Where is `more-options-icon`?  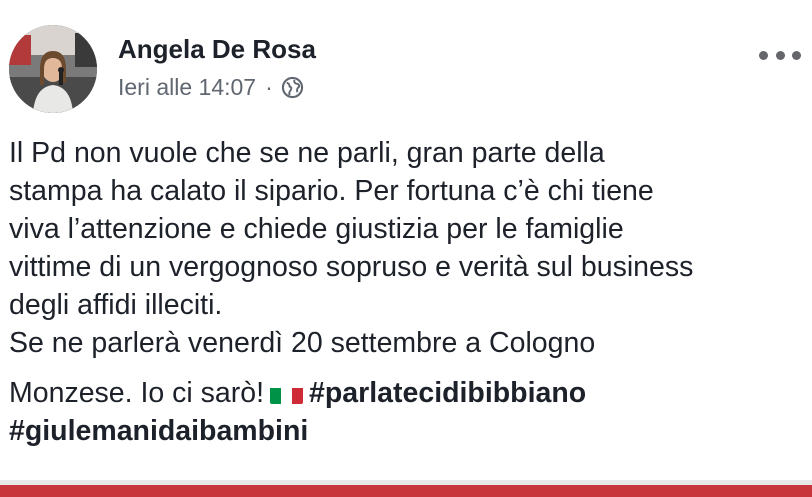
more-options-icon is located at coordinates (780, 55).